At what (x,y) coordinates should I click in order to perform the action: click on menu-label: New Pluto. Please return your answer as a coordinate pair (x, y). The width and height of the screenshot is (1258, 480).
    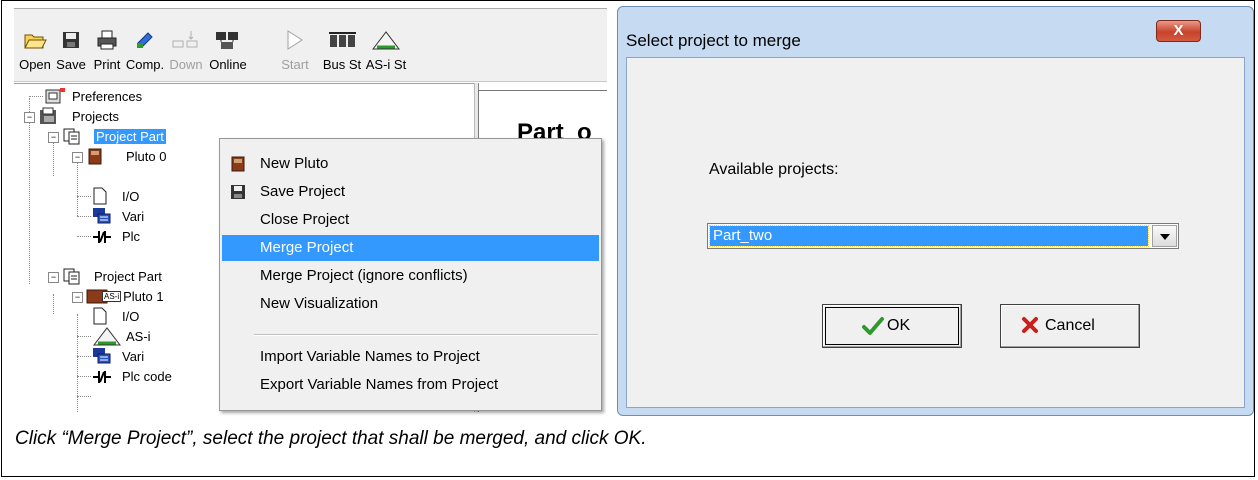
    Looking at the image, I should click on (294, 163).